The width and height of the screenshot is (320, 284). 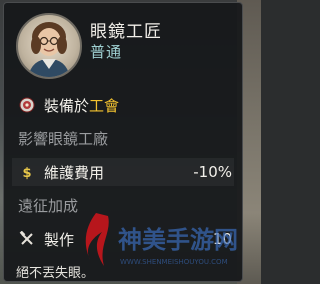 I want to click on guild-emblem-icon, so click(x=27, y=105).